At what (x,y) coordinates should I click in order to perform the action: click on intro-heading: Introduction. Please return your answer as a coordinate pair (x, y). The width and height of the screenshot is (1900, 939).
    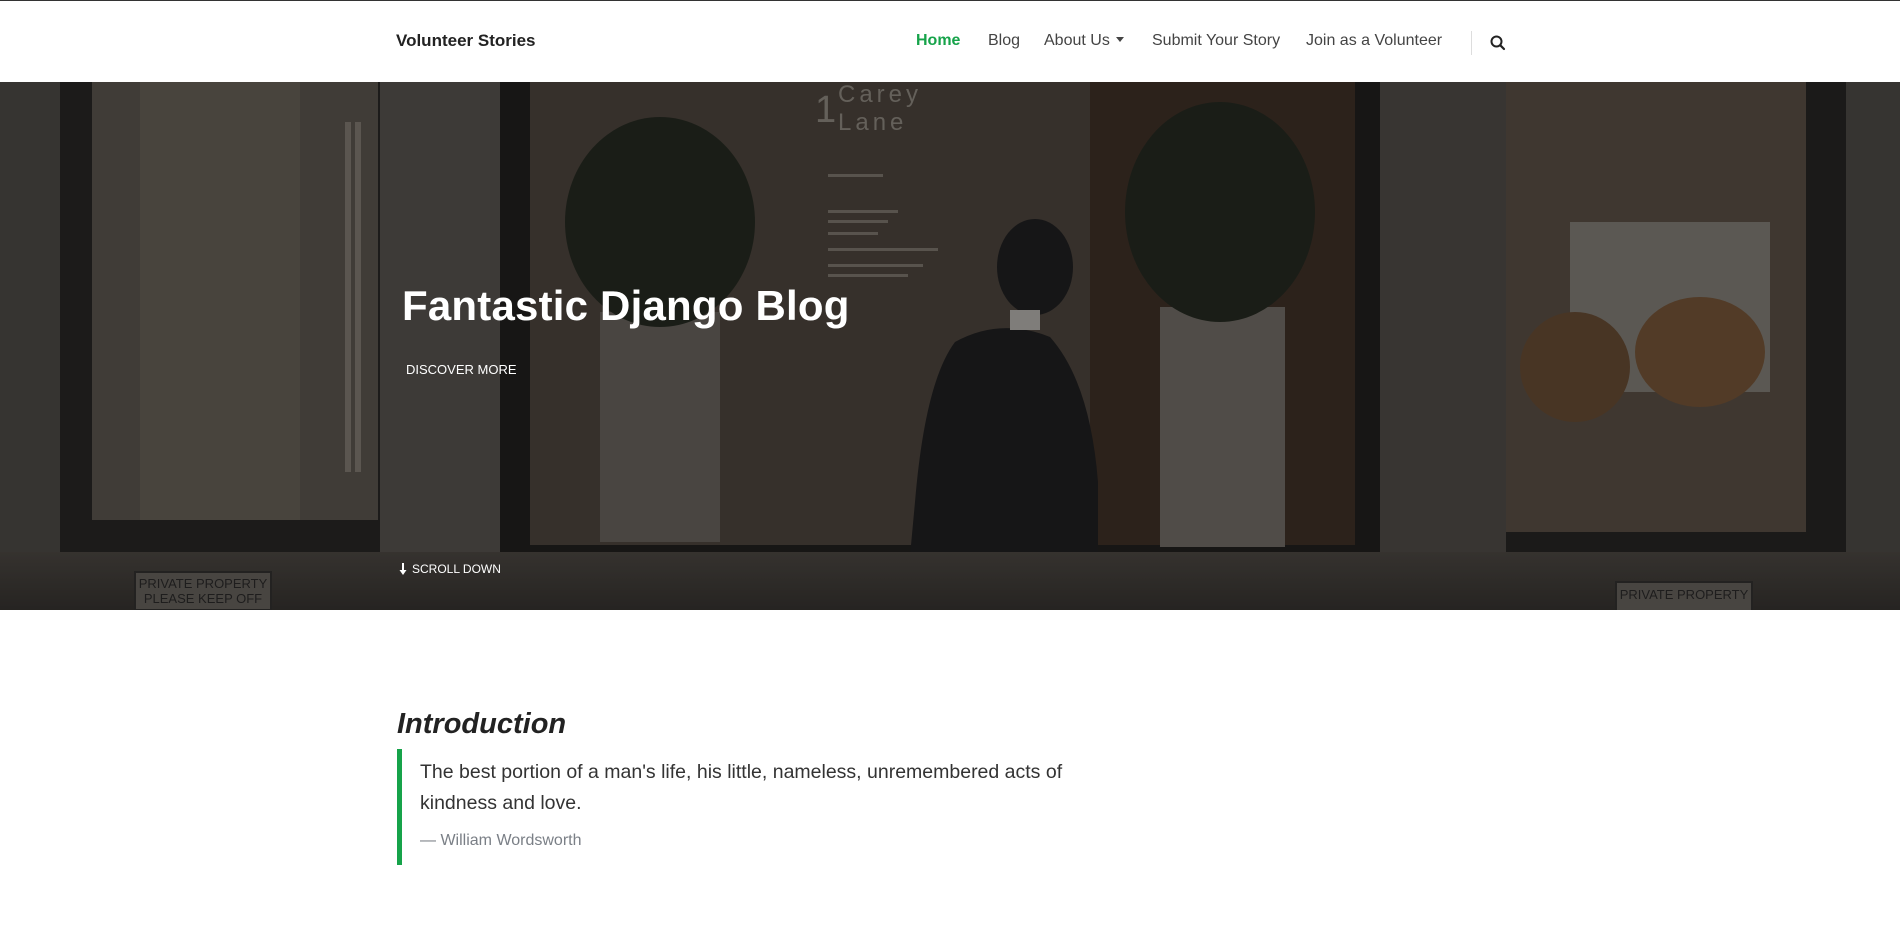
    Looking at the image, I should click on (482, 724).